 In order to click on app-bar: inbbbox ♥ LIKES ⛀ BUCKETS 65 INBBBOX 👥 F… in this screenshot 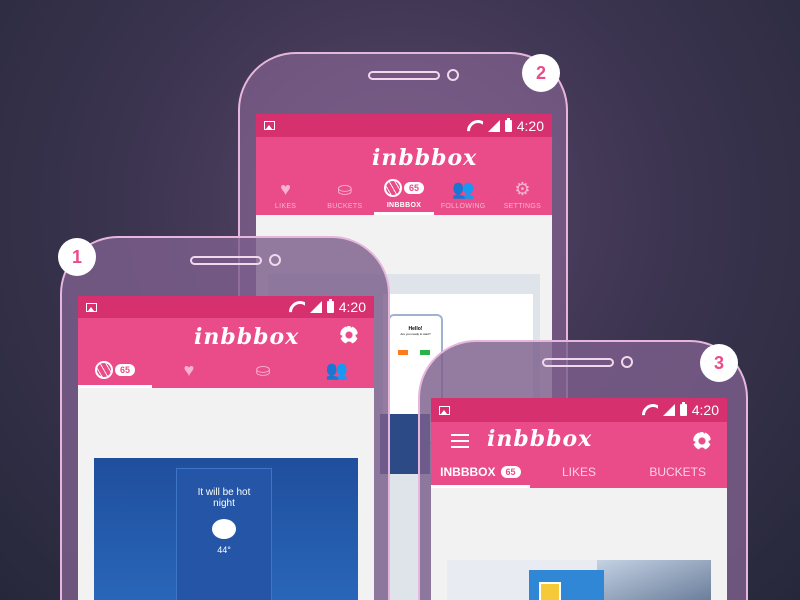, I will do `click(404, 176)`.